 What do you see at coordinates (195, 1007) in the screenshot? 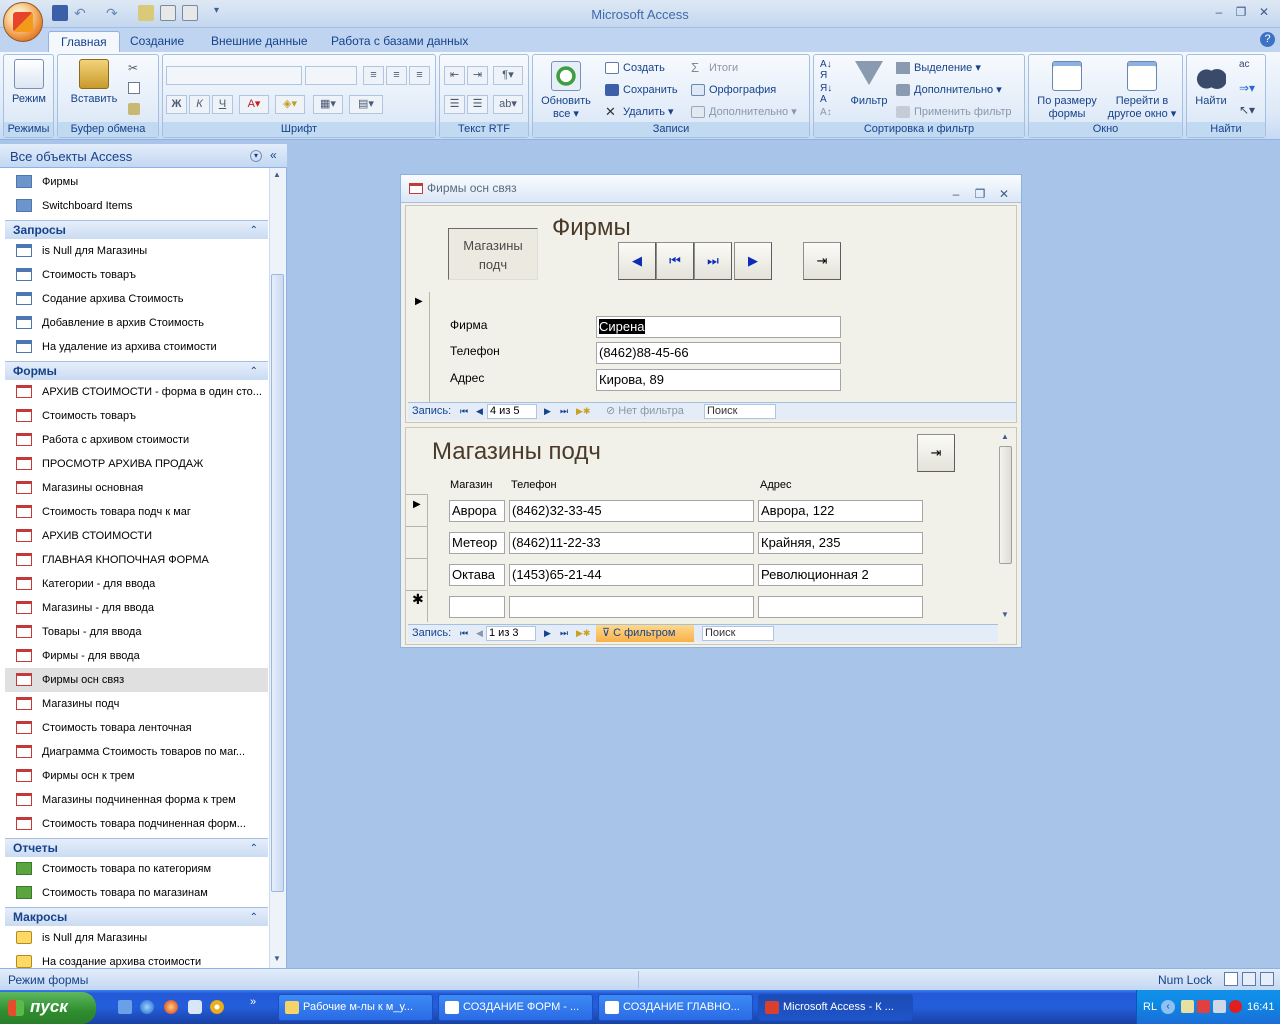
I see `quicklaunch-app-icon` at bounding box center [195, 1007].